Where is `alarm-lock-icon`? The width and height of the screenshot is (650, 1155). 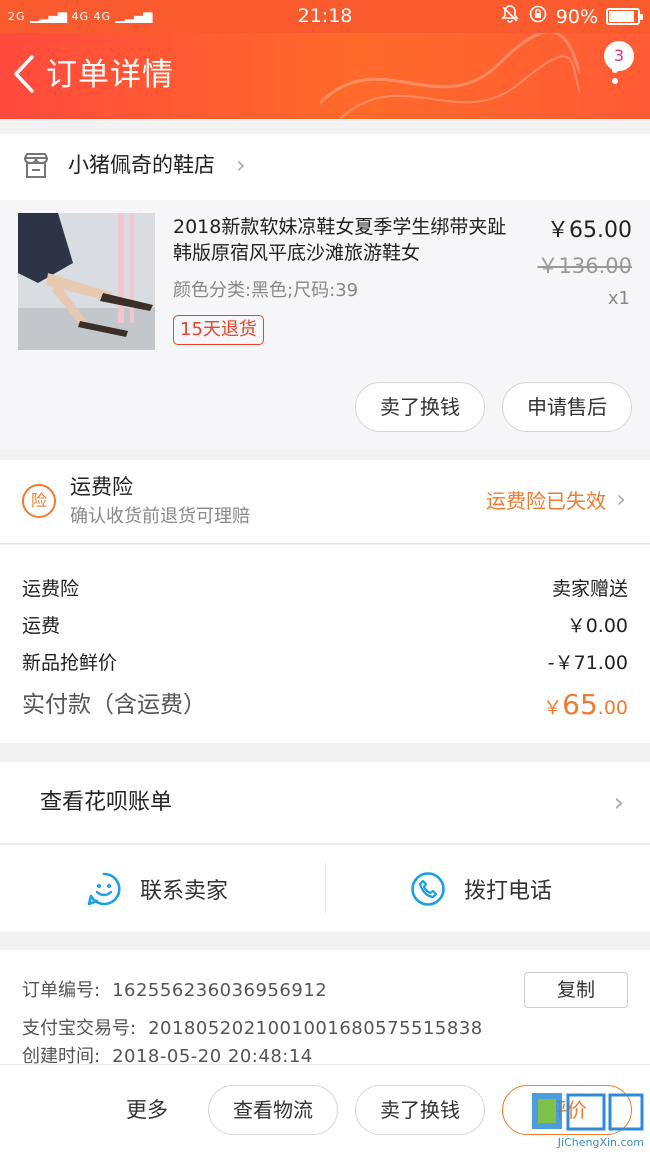
alarm-lock-icon is located at coordinates (538, 16).